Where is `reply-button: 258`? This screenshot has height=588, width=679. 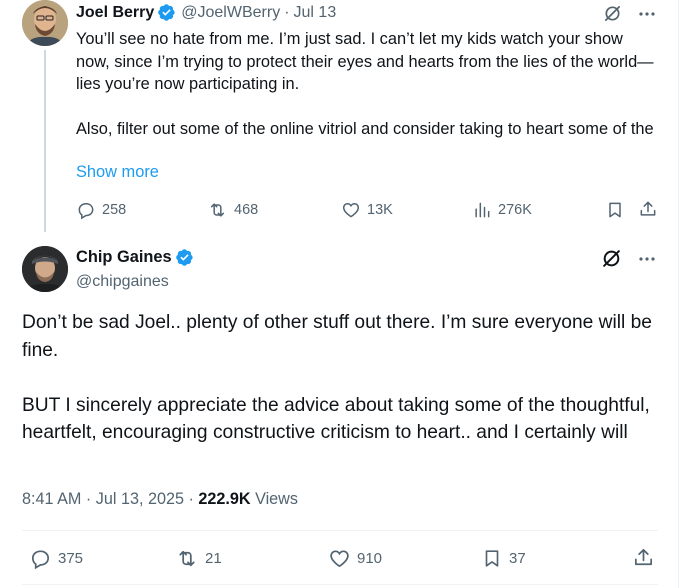 reply-button: 258 is located at coordinates (101, 210).